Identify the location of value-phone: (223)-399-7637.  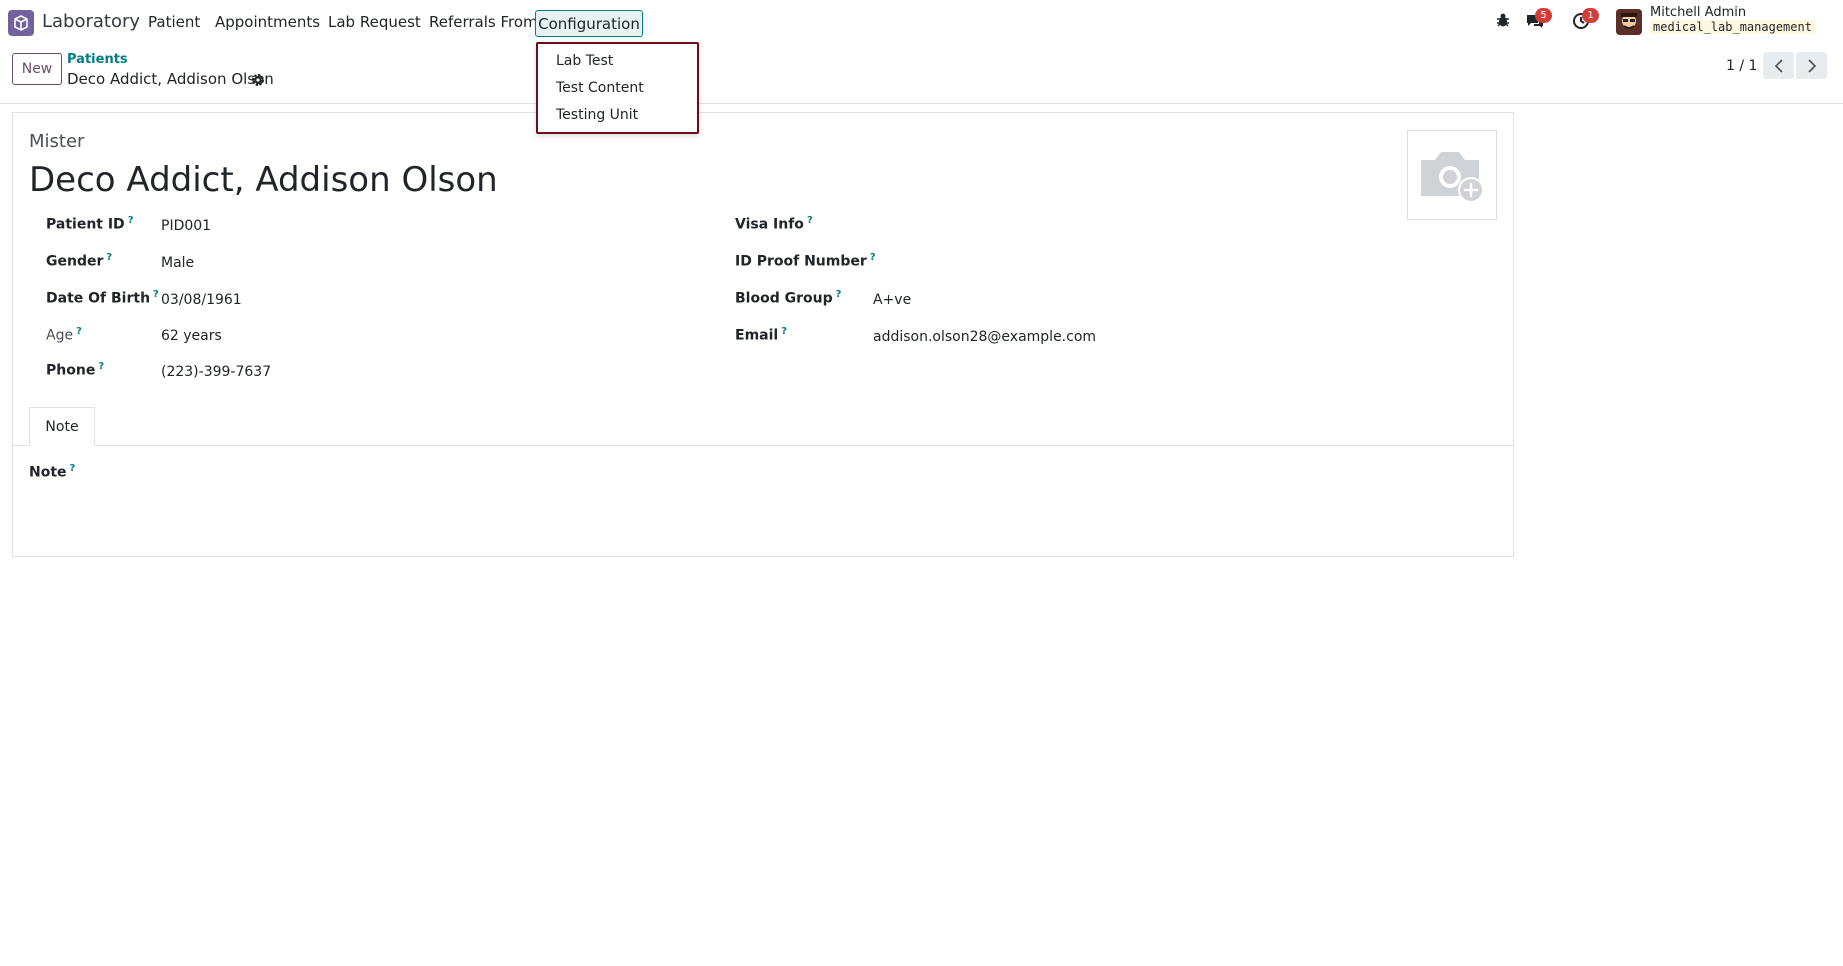
(216, 372).